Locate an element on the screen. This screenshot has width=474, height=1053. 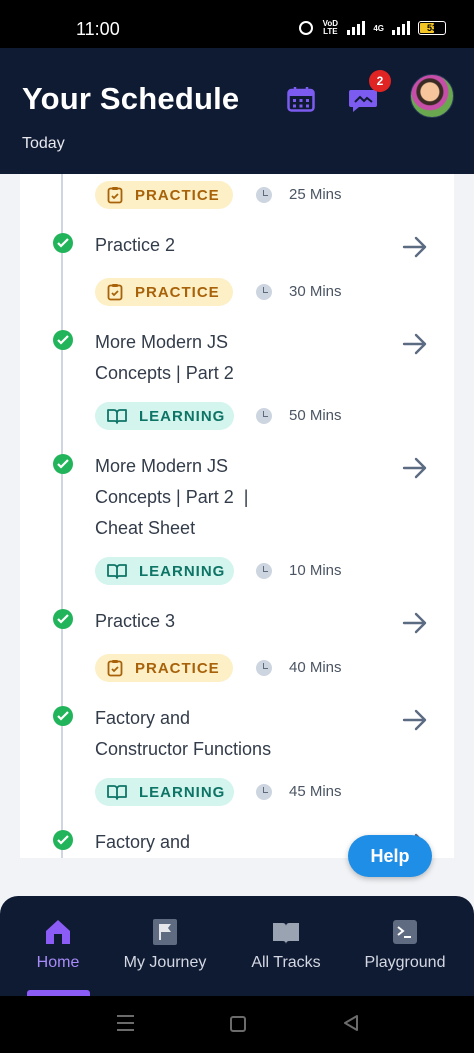
home-button-icon is located at coordinates (238, 1024).